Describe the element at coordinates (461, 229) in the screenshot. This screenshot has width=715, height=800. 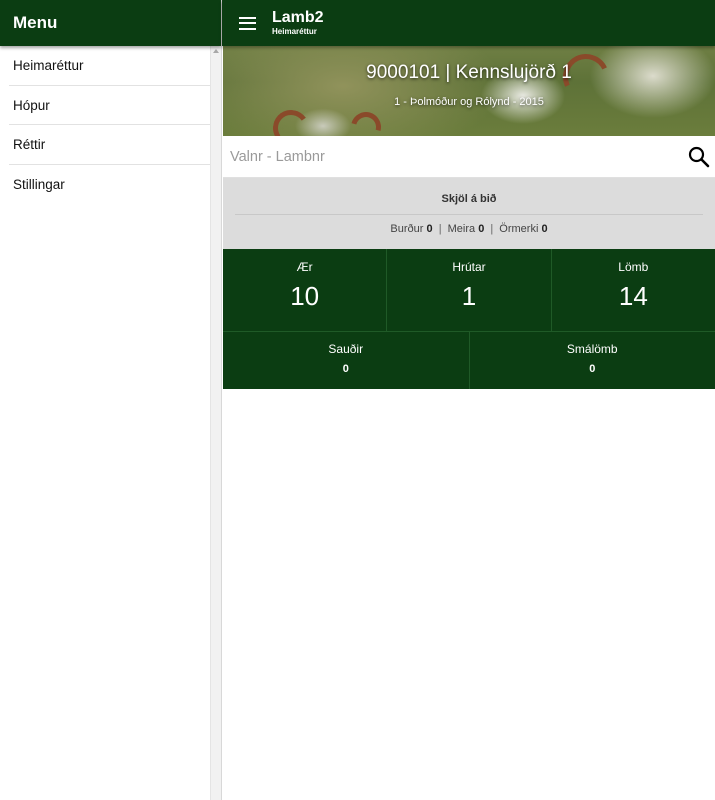
I see `pending-label-meira: Meira` at that location.